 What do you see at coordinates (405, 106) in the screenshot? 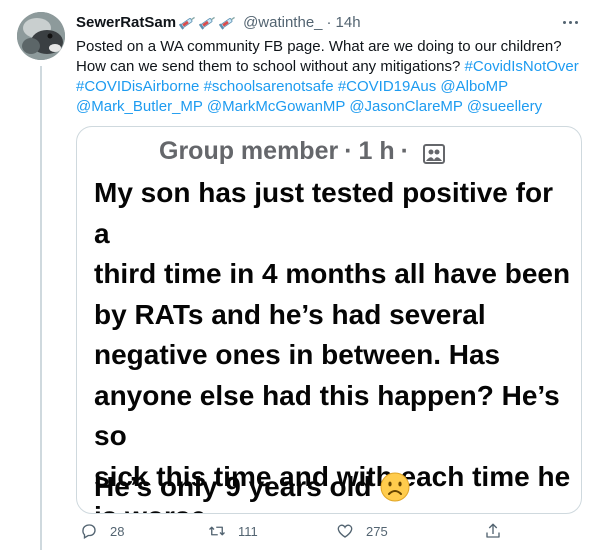
I see `mention-link: @JasonClareMP` at bounding box center [405, 106].